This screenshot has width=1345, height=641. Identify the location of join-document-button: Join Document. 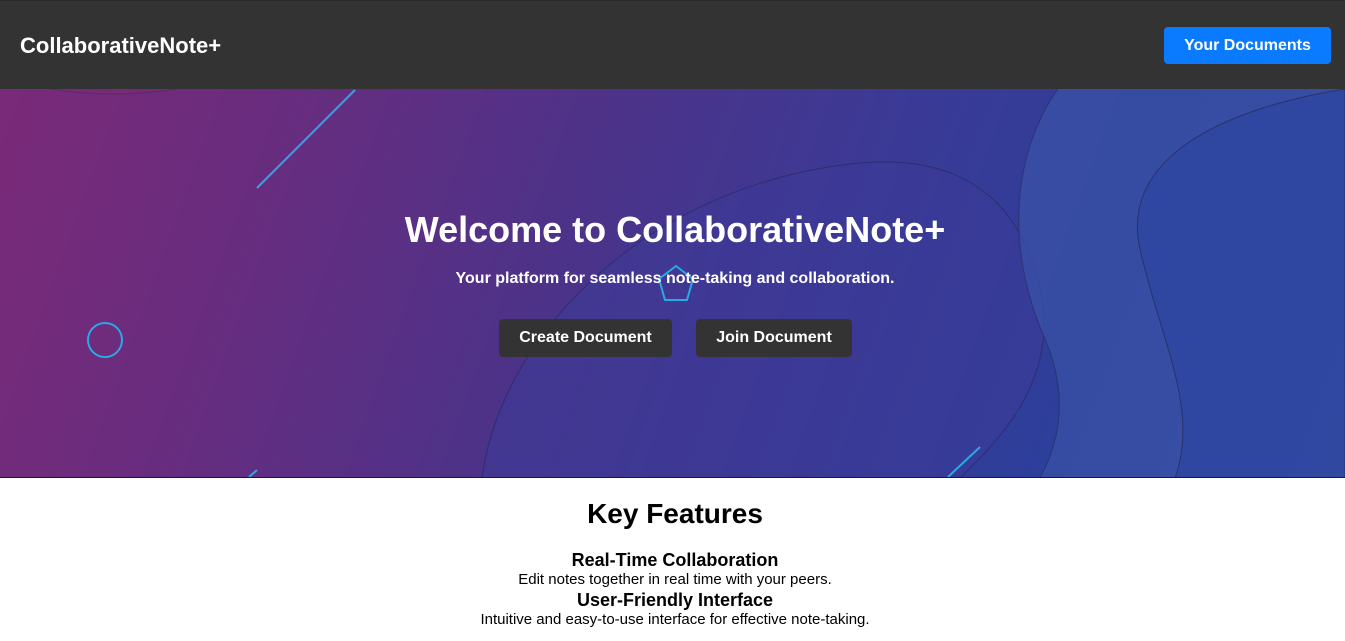
(774, 338).